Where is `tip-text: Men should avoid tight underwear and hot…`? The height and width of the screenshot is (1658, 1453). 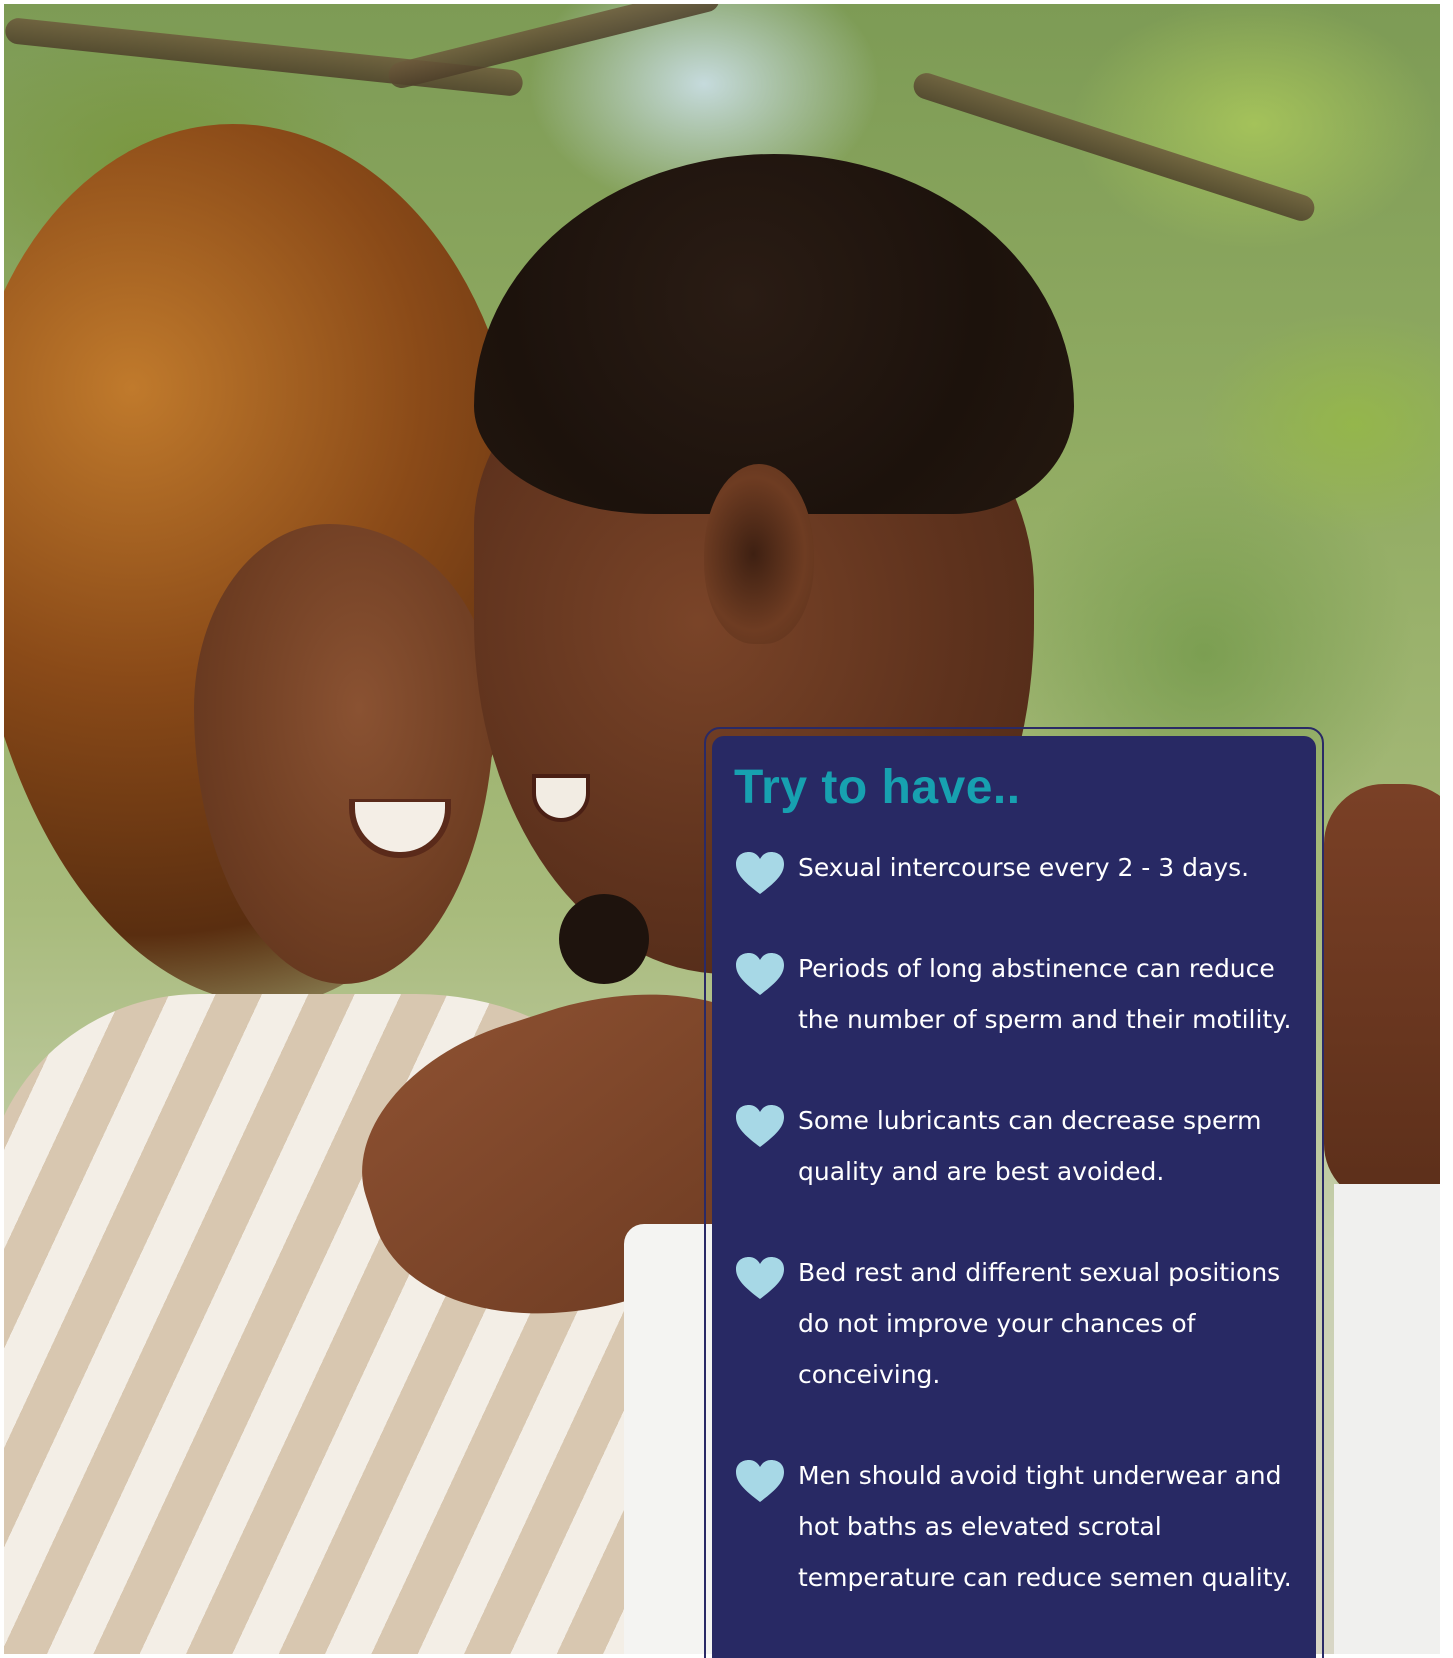 tip-text: Men should avoid tight underwear and hot… is located at coordinates (1045, 1526).